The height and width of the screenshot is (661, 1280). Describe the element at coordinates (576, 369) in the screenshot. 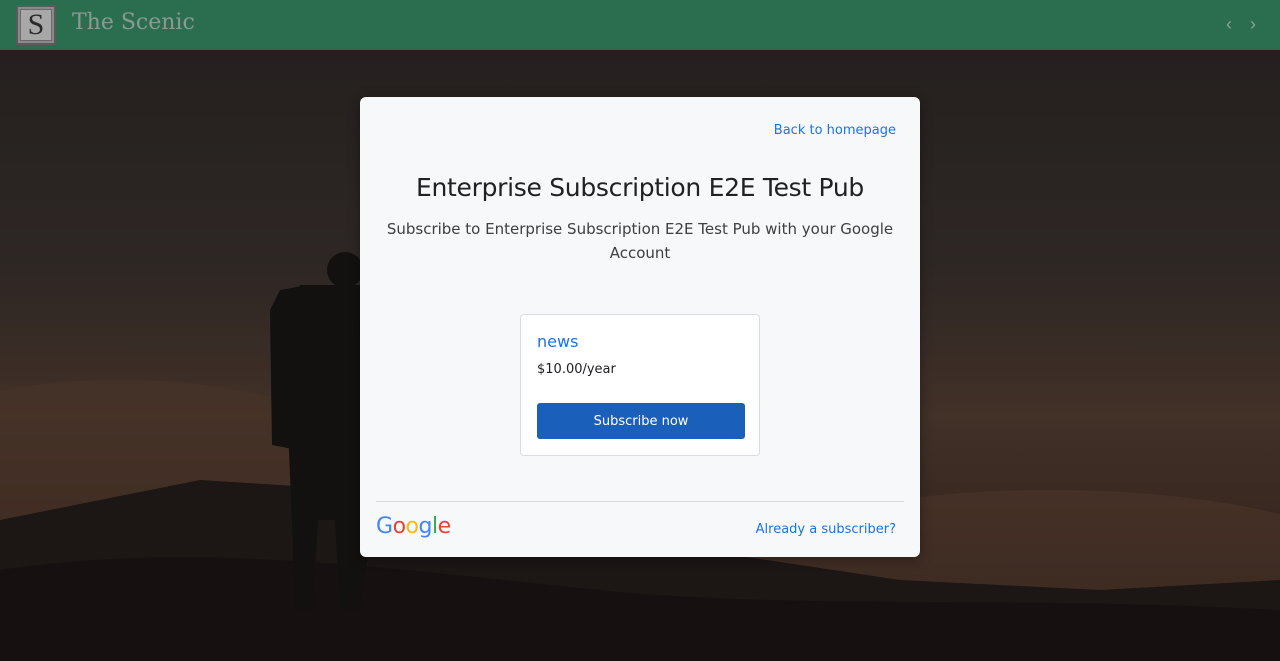

I see `plan-price: $10.00/year` at that location.